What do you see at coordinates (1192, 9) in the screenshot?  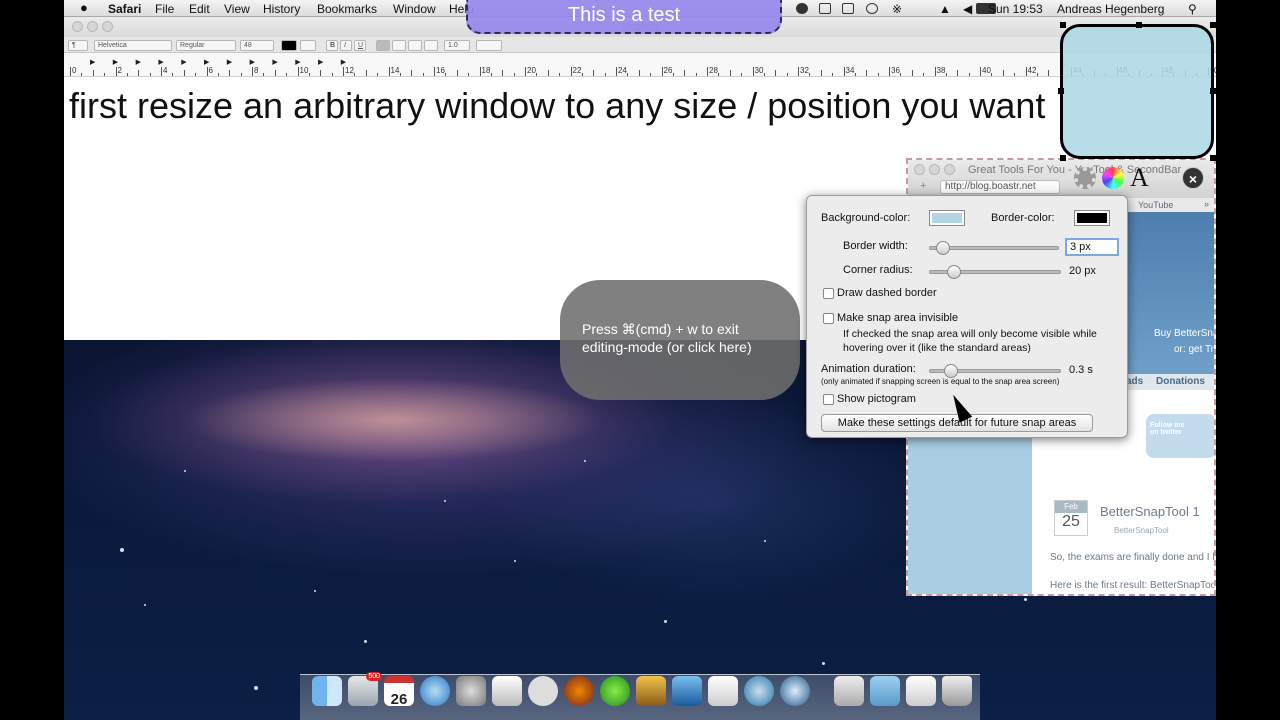 I see `spotlight-search-icon: ⚲` at bounding box center [1192, 9].